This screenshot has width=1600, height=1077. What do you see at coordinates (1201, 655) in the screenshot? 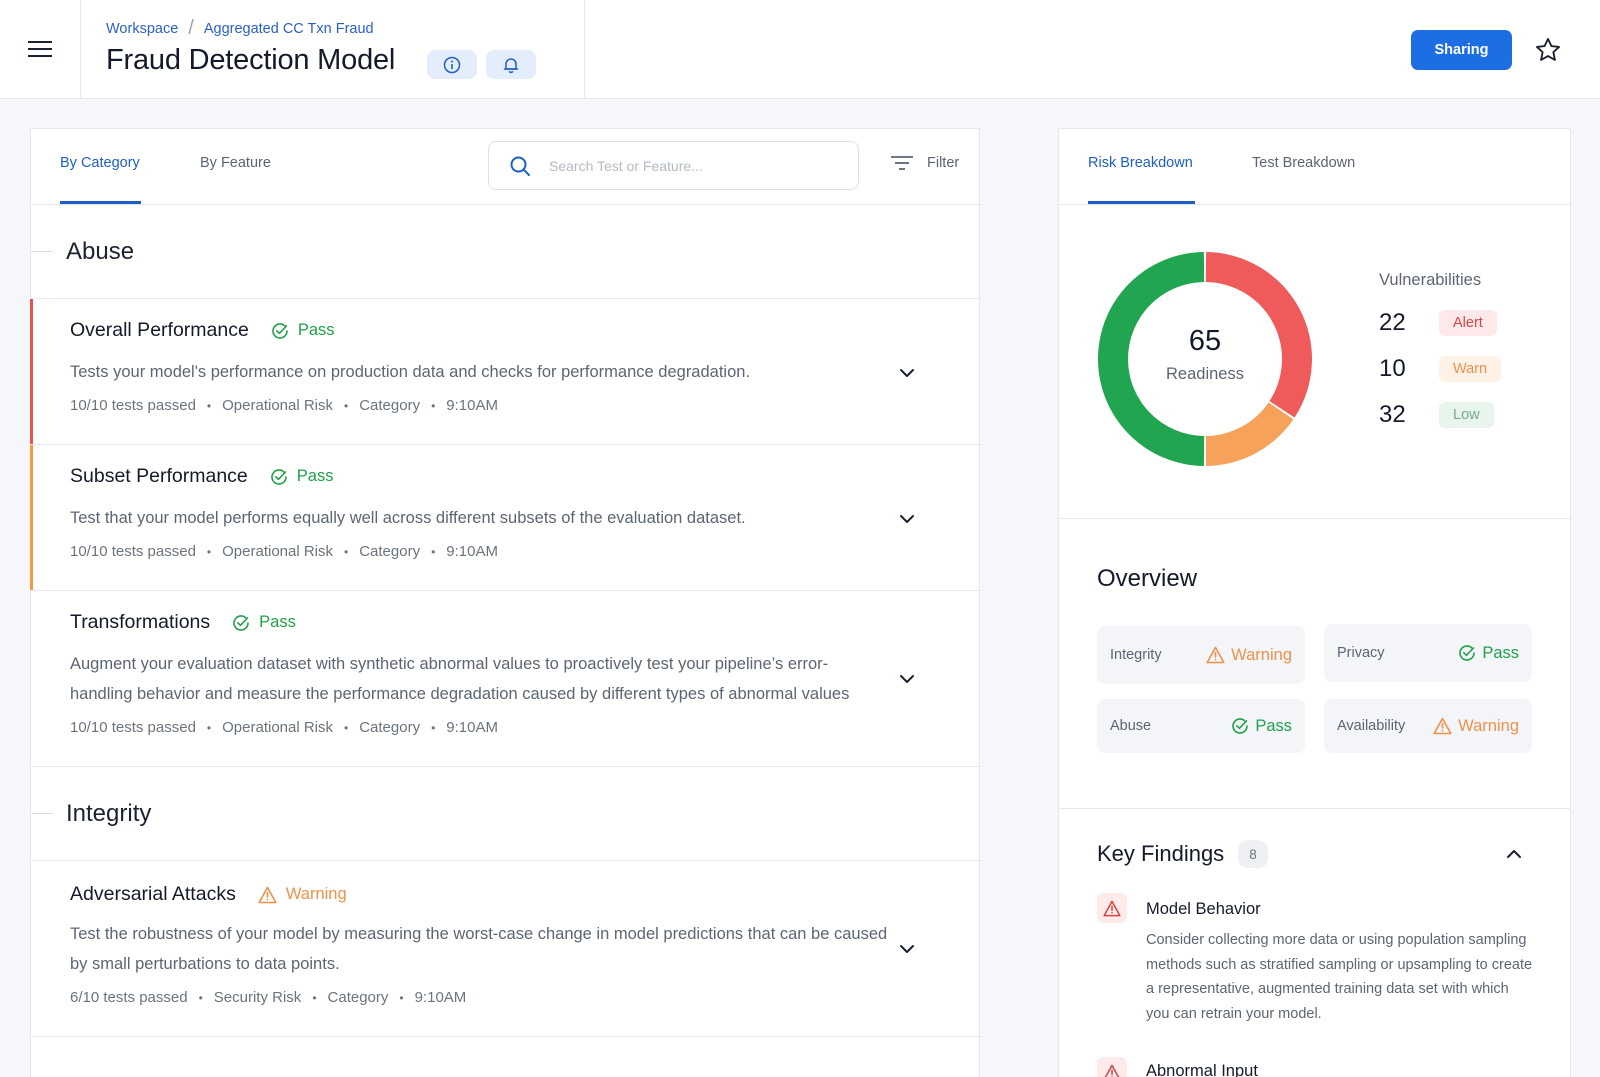
I see `overview-card-integrity: Integrity Warning` at bounding box center [1201, 655].